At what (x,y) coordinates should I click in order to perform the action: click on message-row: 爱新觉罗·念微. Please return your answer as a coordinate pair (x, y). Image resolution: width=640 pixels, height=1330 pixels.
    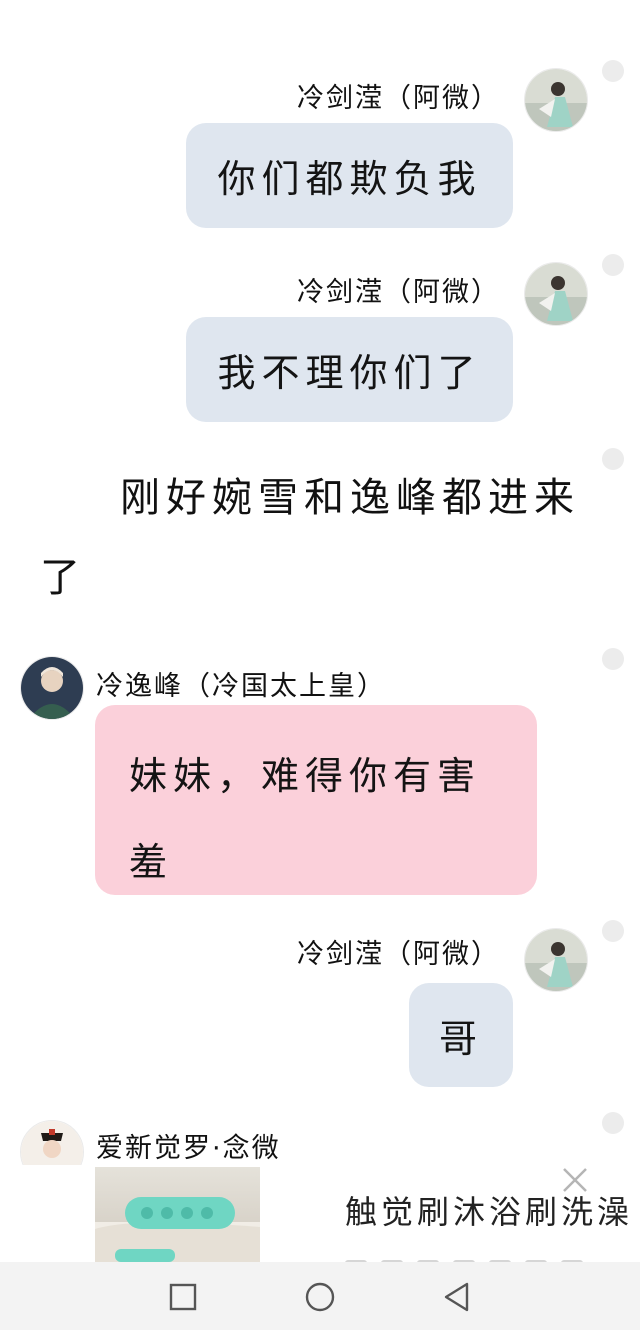
    Looking at the image, I should click on (320, 1140).